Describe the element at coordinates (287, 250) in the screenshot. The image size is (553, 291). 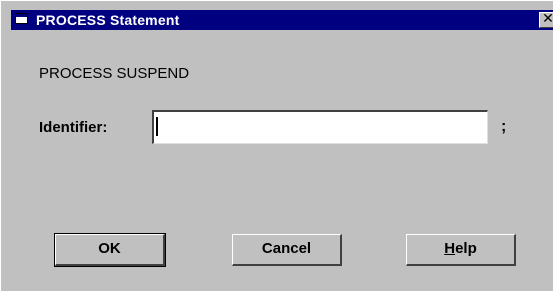
I see `cancel-button: Cancel` at that location.